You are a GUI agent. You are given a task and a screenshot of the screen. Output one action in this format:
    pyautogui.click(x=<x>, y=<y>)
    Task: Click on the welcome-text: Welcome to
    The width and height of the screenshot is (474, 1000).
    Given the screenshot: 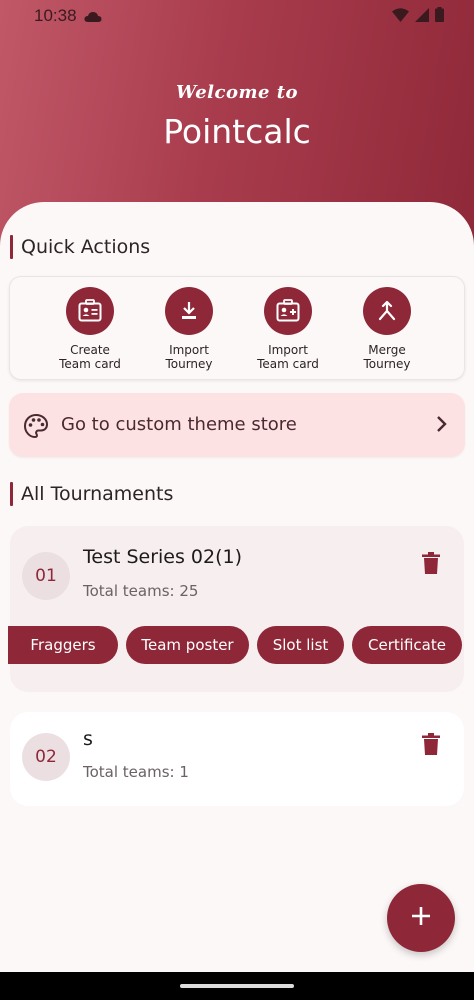 What is the action you would take?
    pyautogui.click(x=237, y=92)
    